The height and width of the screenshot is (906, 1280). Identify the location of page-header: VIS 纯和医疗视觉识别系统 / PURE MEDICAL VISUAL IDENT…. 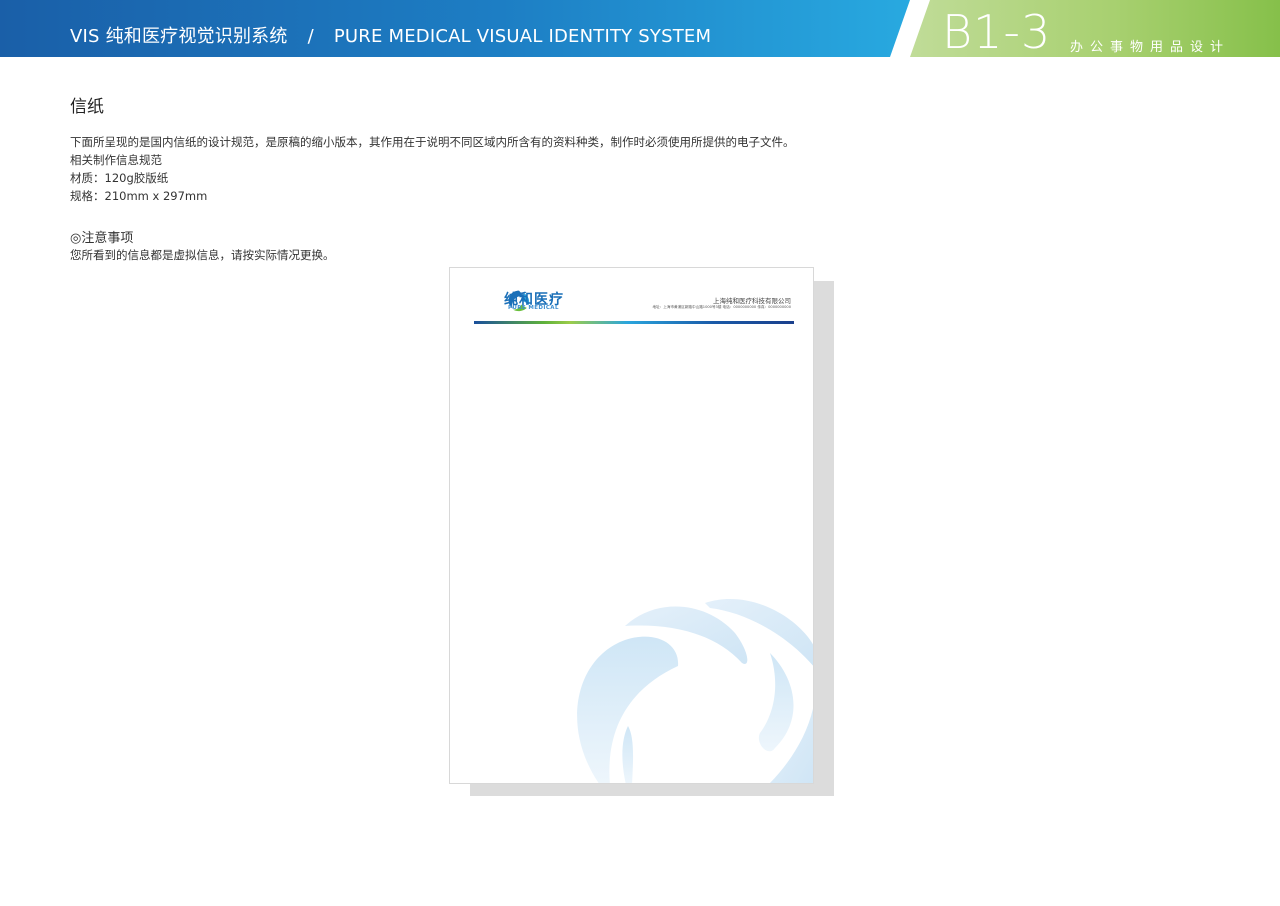
(640, 29).